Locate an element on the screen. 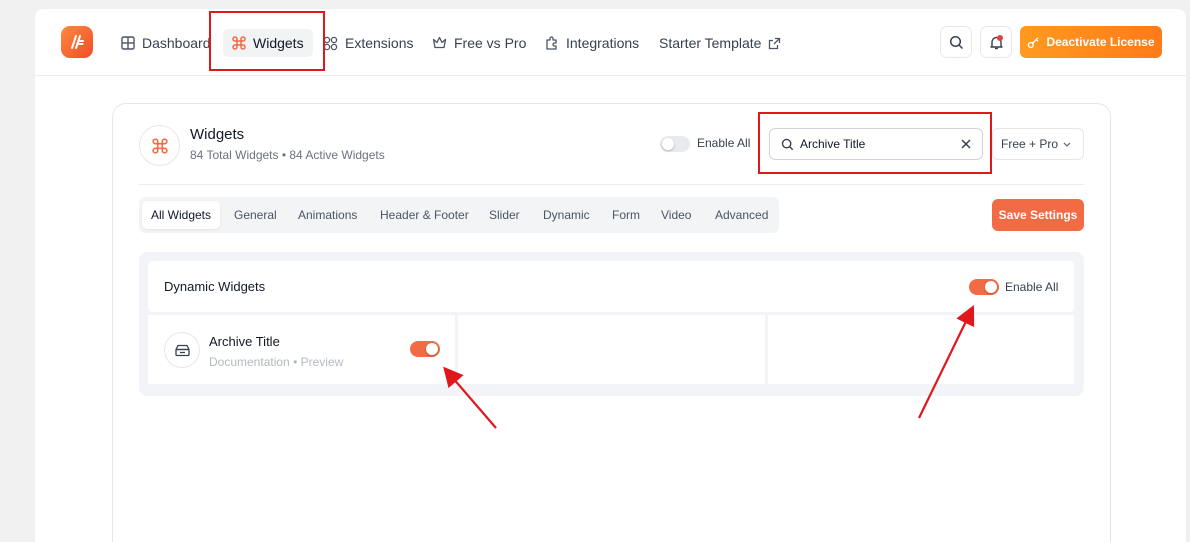 This screenshot has width=1190, height=542. puzzle-icon is located at coordinates (551, 43).